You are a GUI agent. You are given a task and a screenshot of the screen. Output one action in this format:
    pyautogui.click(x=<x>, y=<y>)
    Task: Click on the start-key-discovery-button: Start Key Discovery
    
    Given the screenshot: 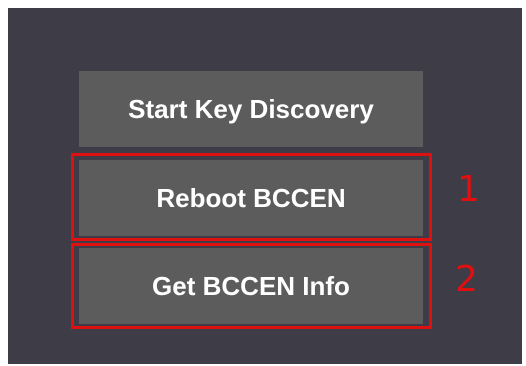 What is the action you would take?
    pyautogui.click(x=251, y=109)
    